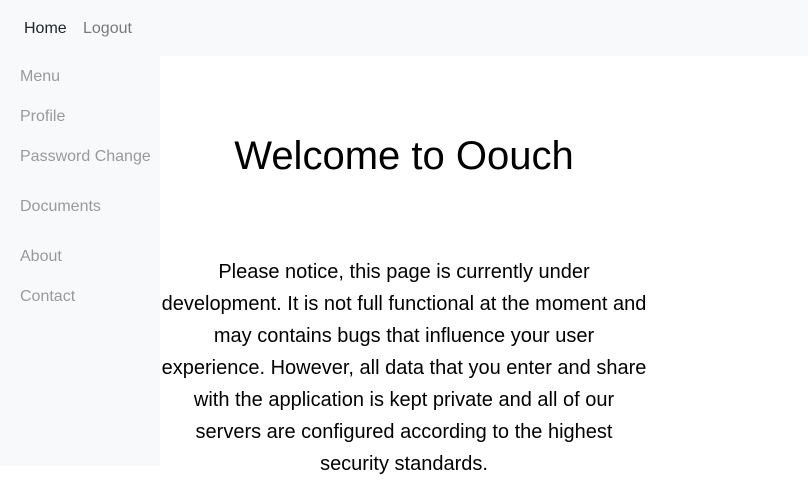 This screenshot has height=495, width=808. What do you see at coordinates (60, 207) in the screenshot?
I see `sidebar-item-documents: Documents` at bounding box center [60, 207].